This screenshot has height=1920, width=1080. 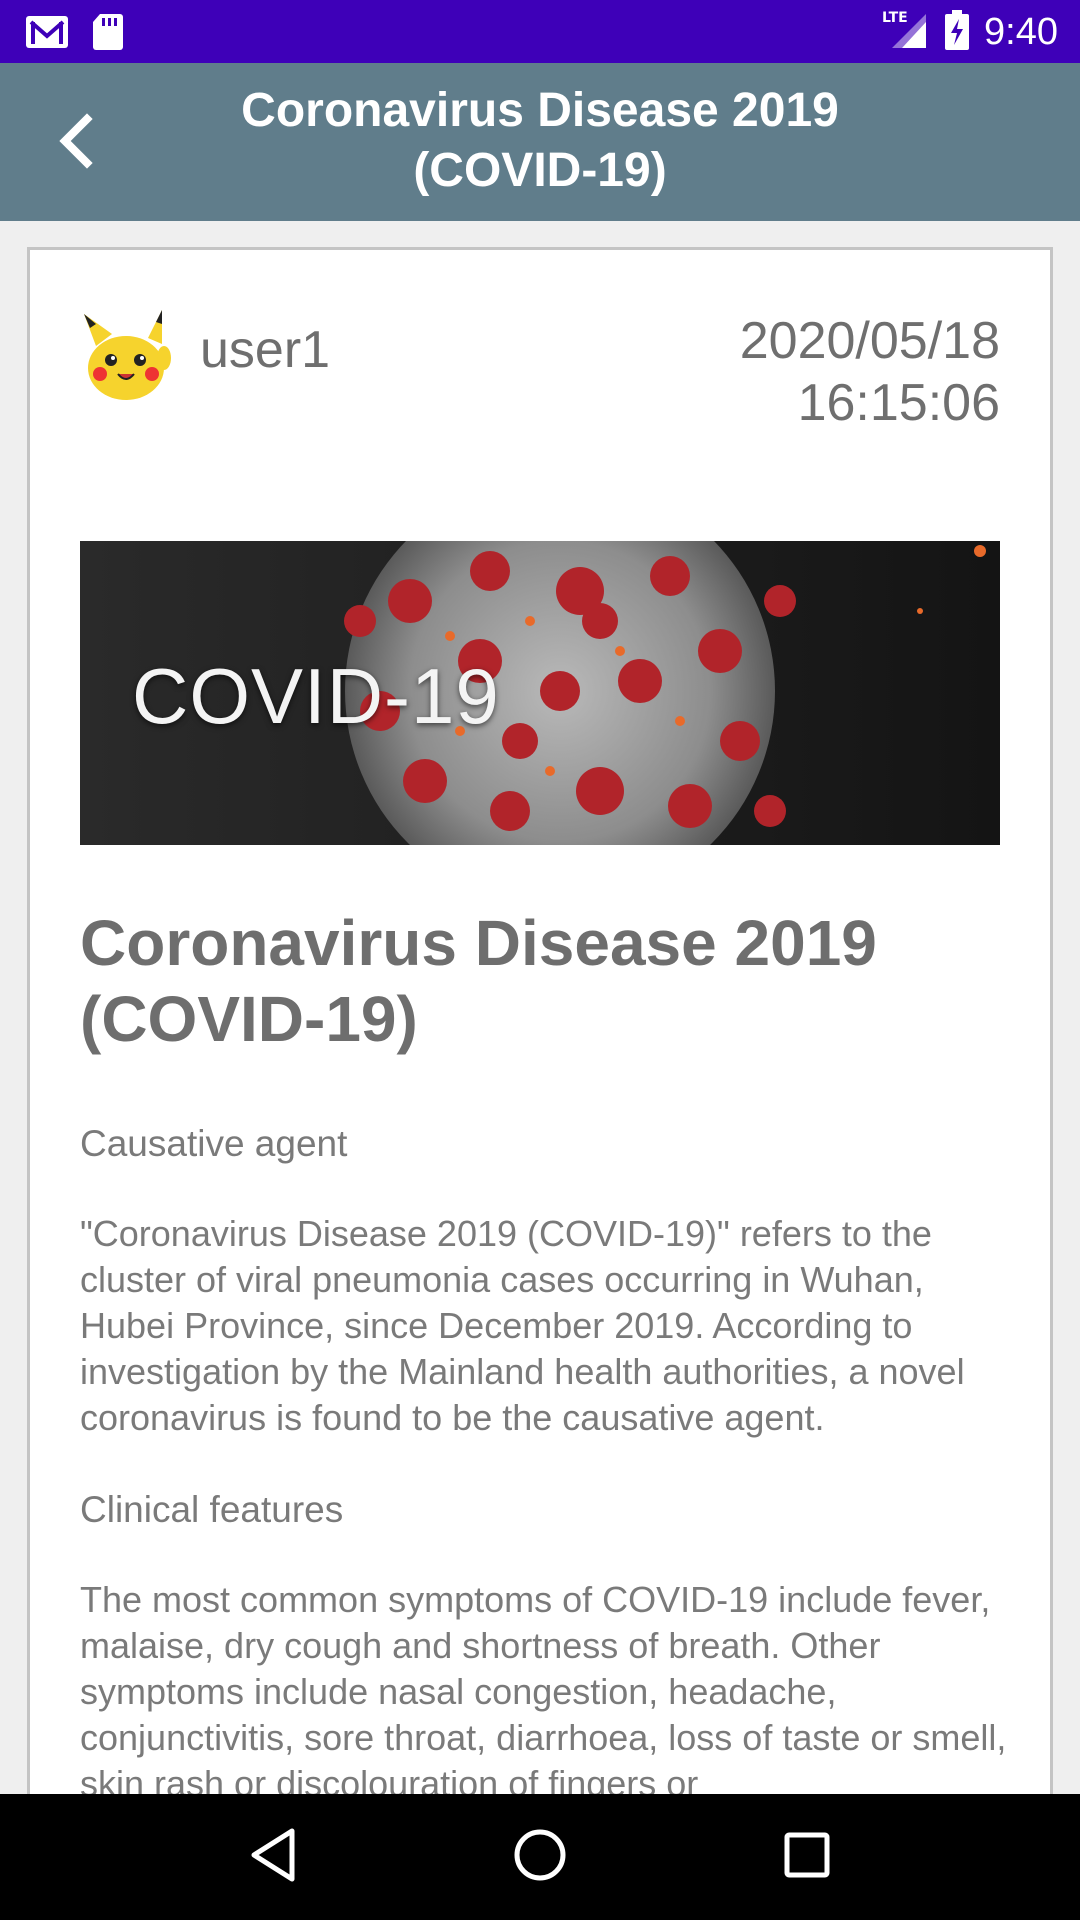 I want to click on gmail-icon, so click(x=47, y=34).